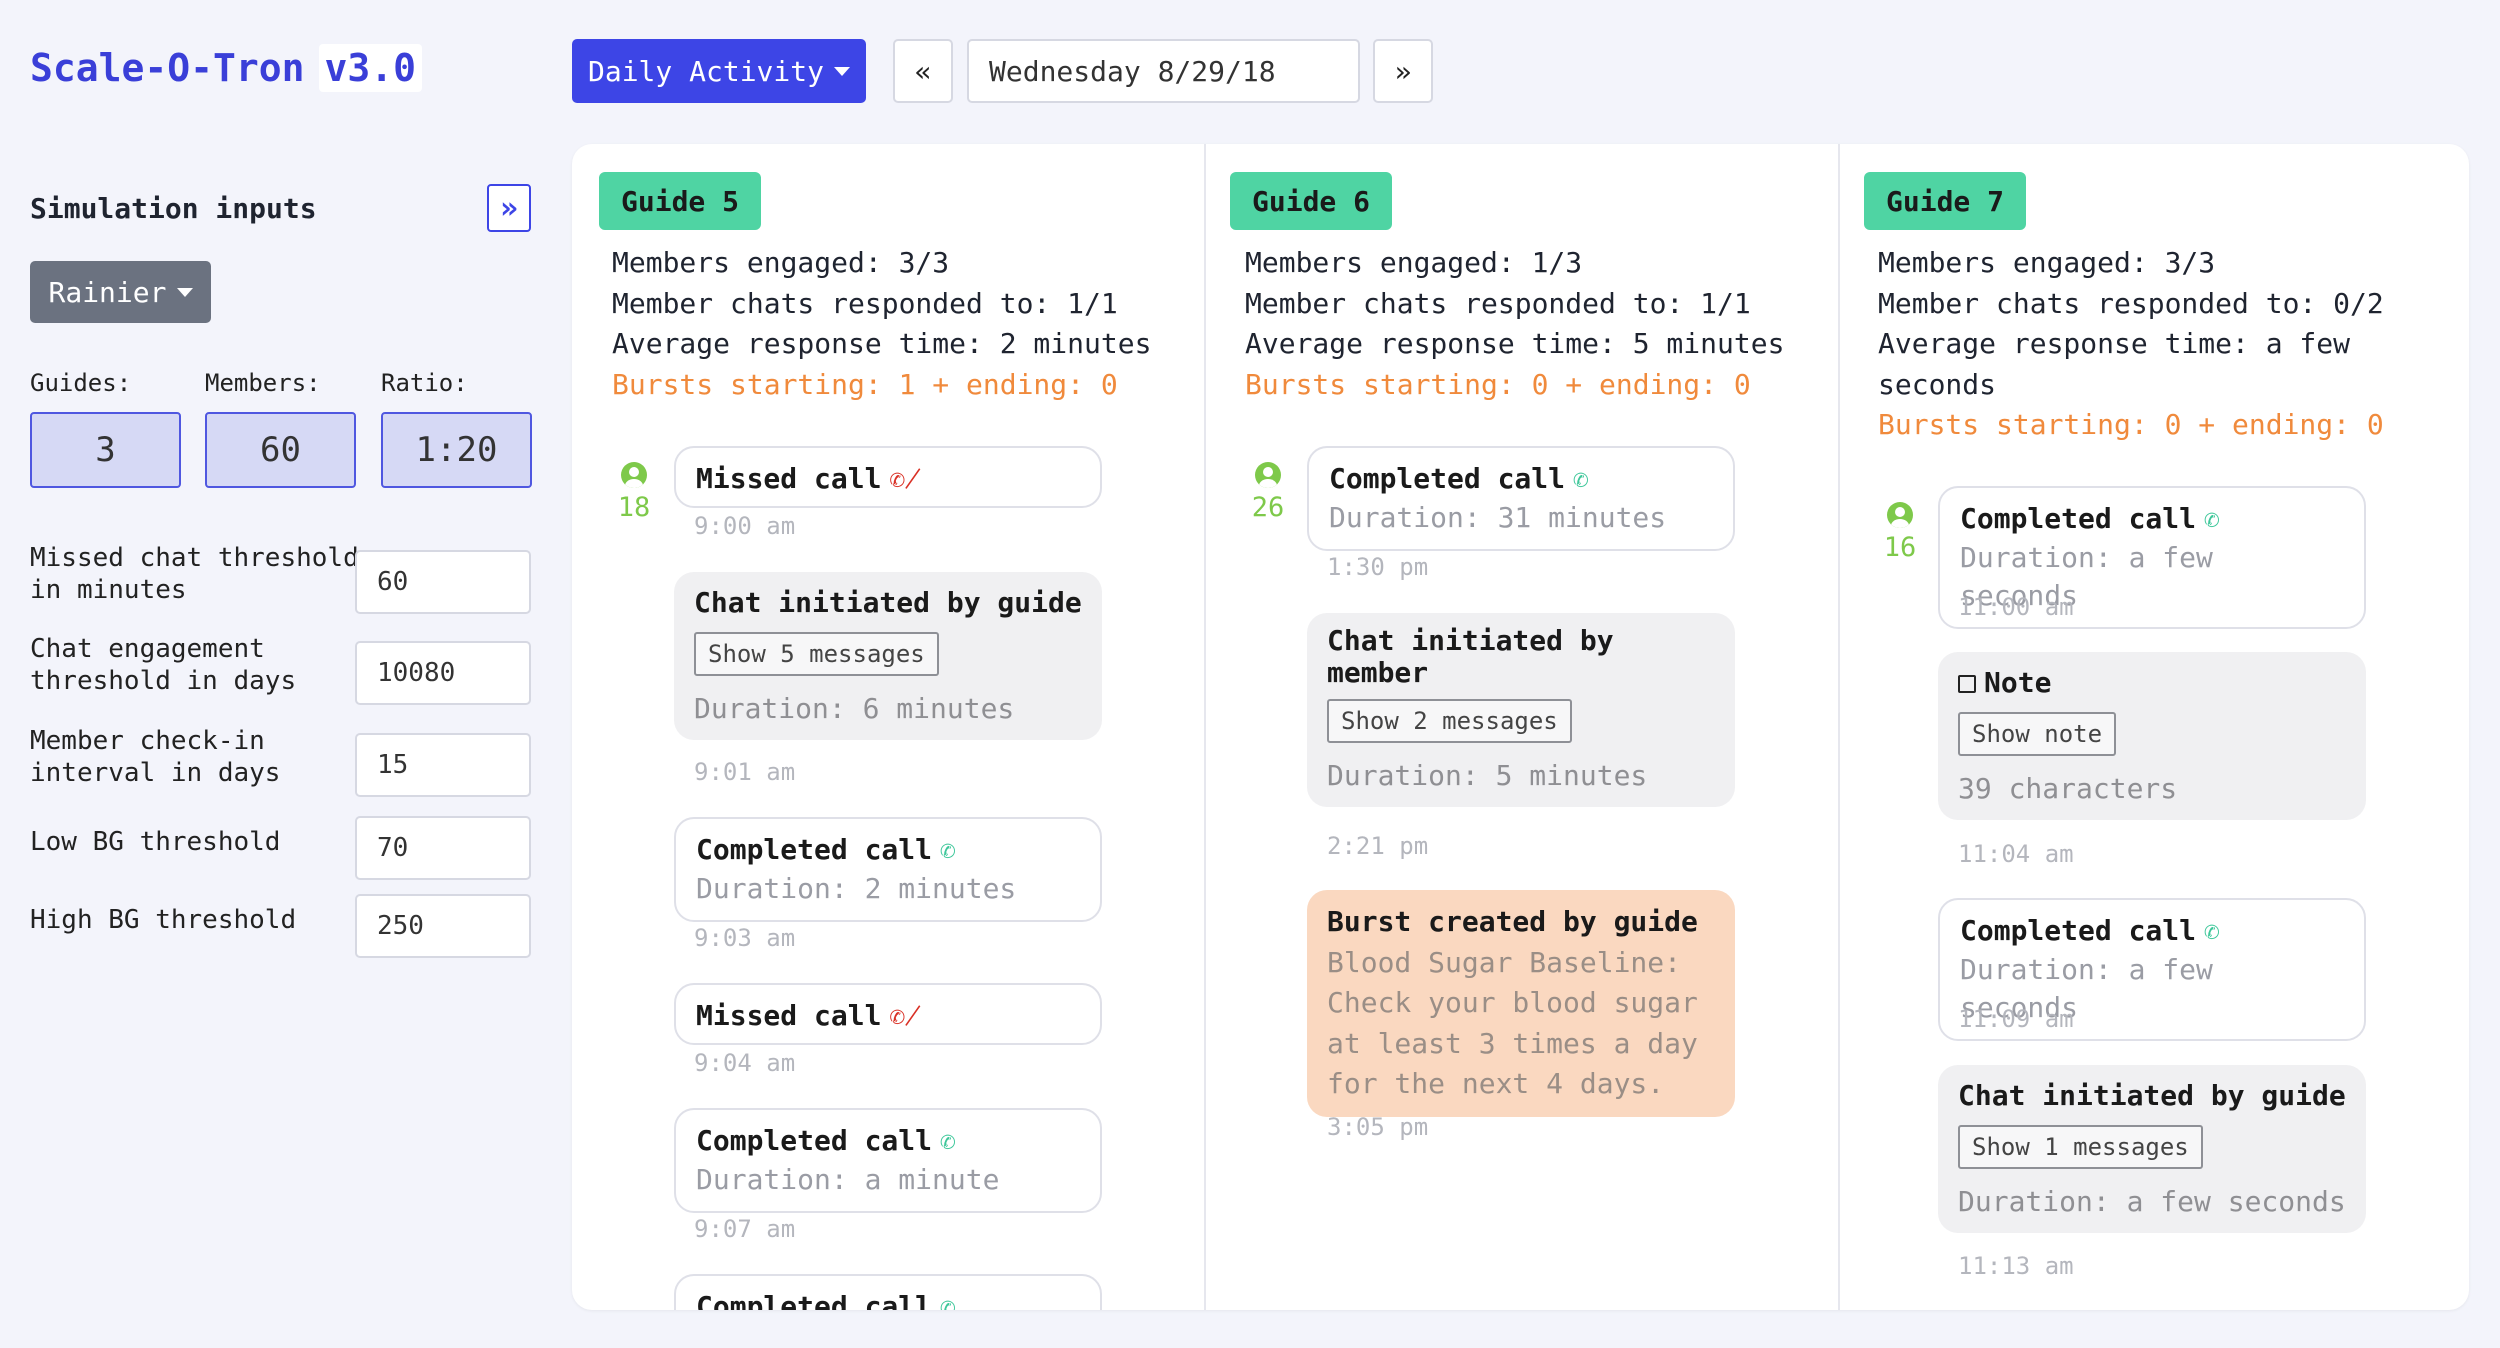 The image size is (2500, 1348). What do you see at coordinates (2068, 788) in the screenshot?
I see `note-length: 39 characters` at bounding box center [2068, 788].